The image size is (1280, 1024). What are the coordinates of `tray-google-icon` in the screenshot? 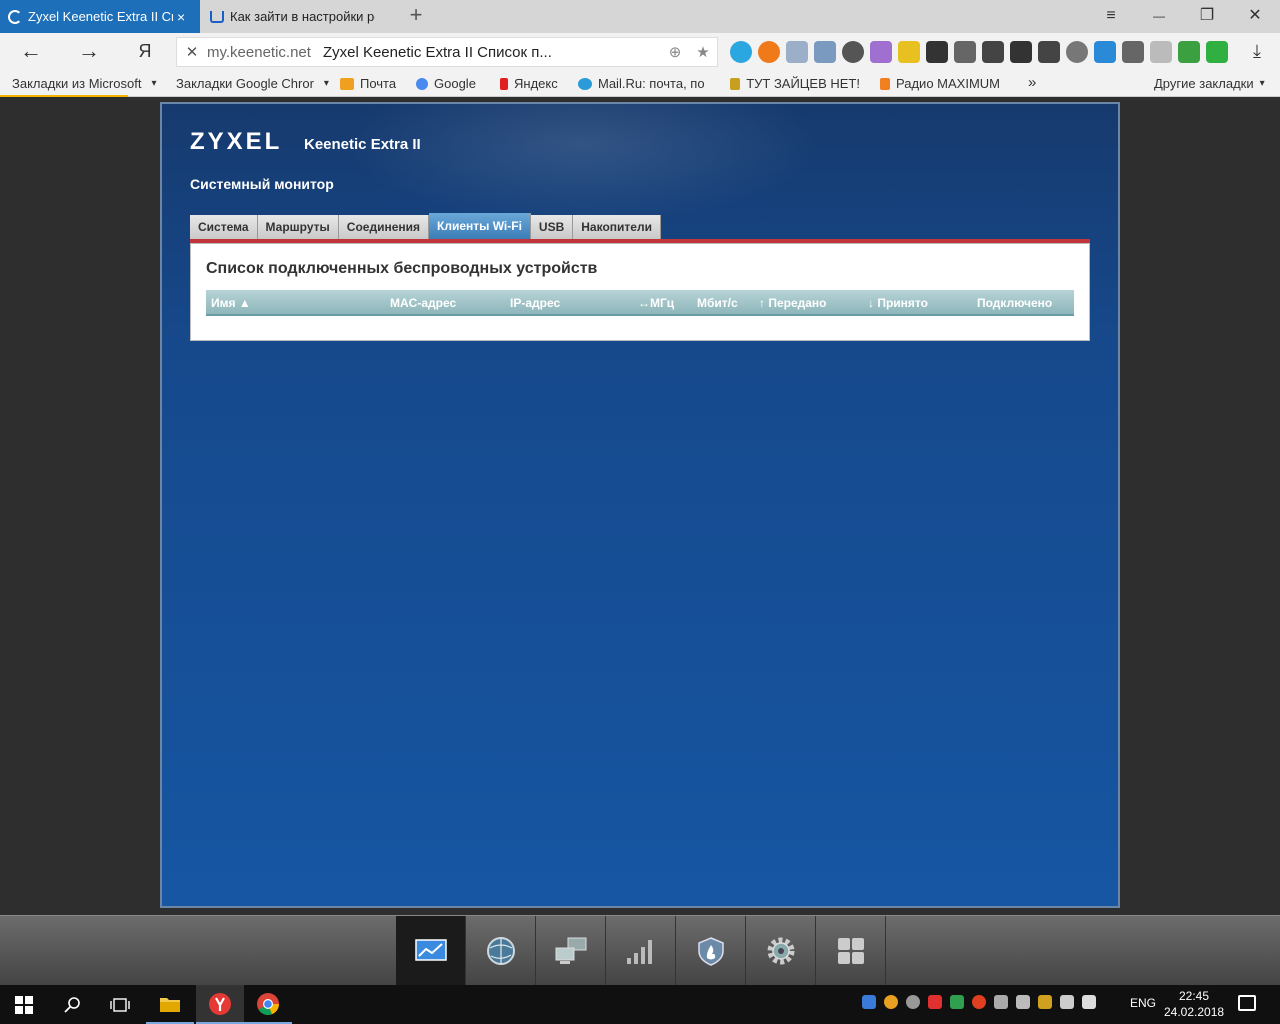 It's located at (869, 1002).